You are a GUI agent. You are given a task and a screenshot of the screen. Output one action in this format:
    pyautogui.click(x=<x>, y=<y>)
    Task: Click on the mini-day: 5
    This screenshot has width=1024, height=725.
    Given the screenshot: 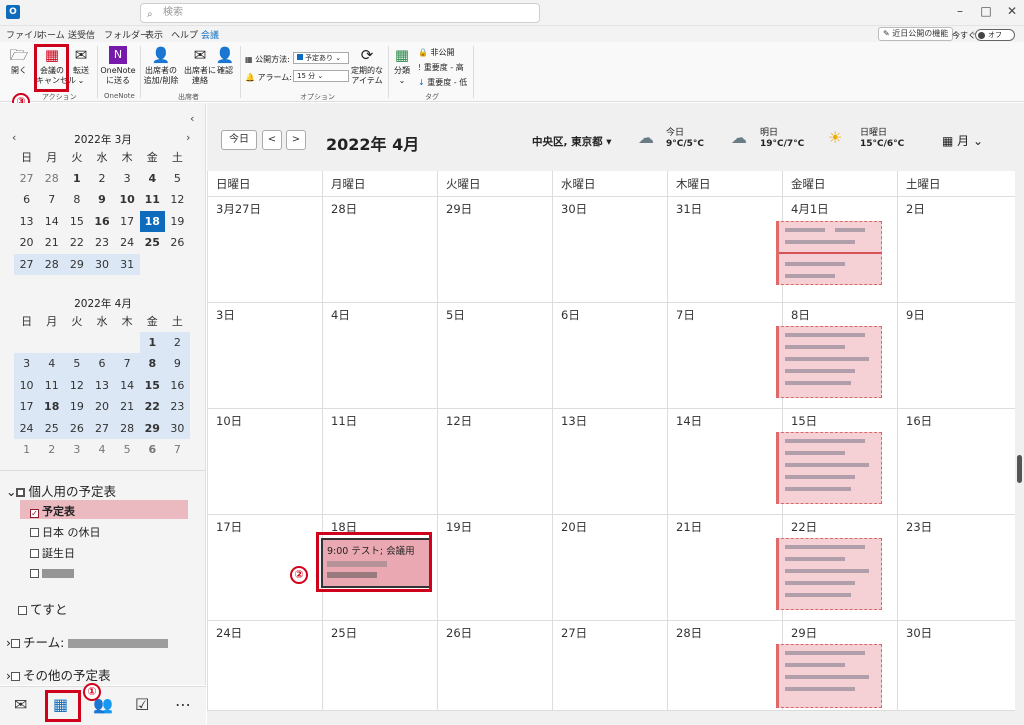 What is the action you would take?
    pyautogui.click(x=77, y=364)
    